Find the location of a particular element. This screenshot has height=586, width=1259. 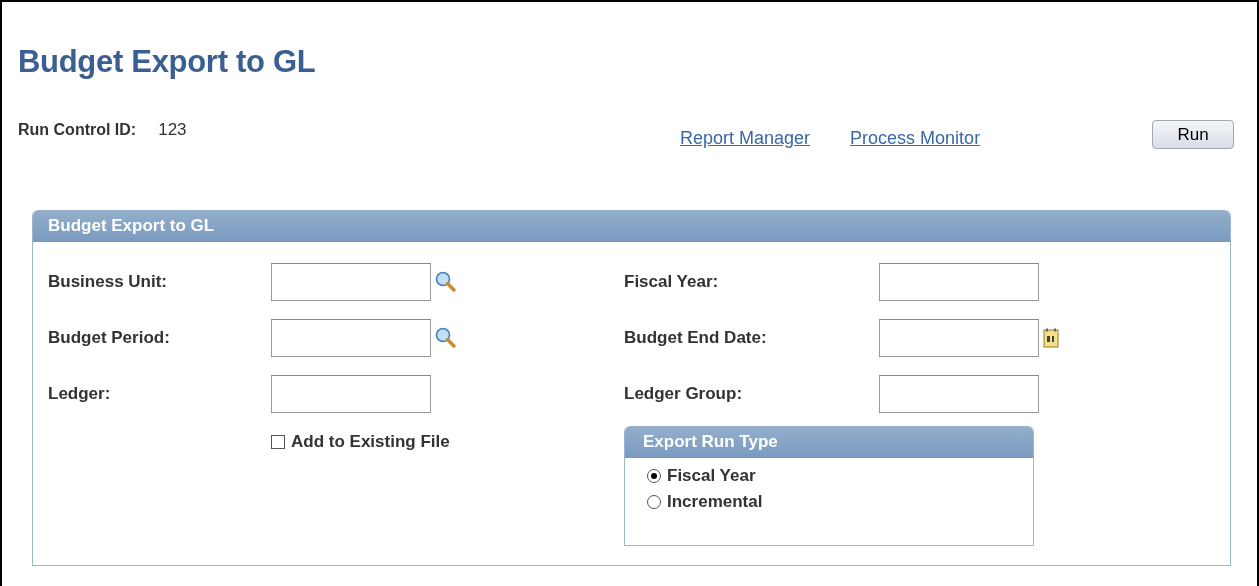

run-control-label: Run Control ID: is located at coordinates (77, 130).